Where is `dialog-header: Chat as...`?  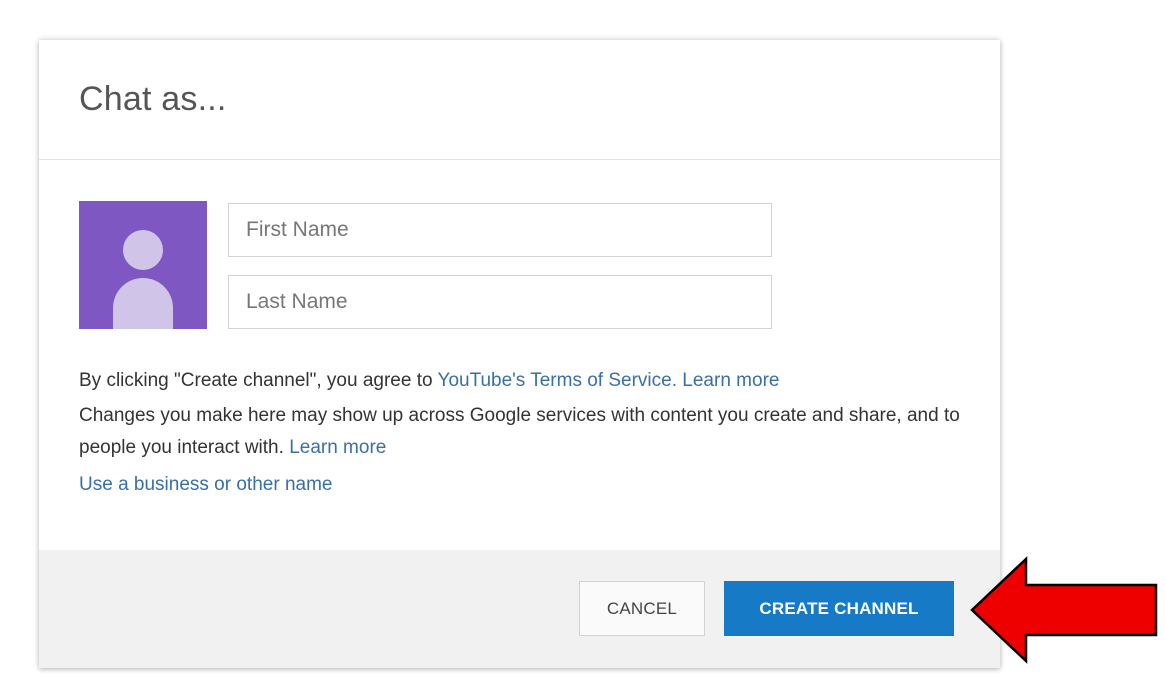 dialog-header: Chat as... is located at coordinates (519, 100).